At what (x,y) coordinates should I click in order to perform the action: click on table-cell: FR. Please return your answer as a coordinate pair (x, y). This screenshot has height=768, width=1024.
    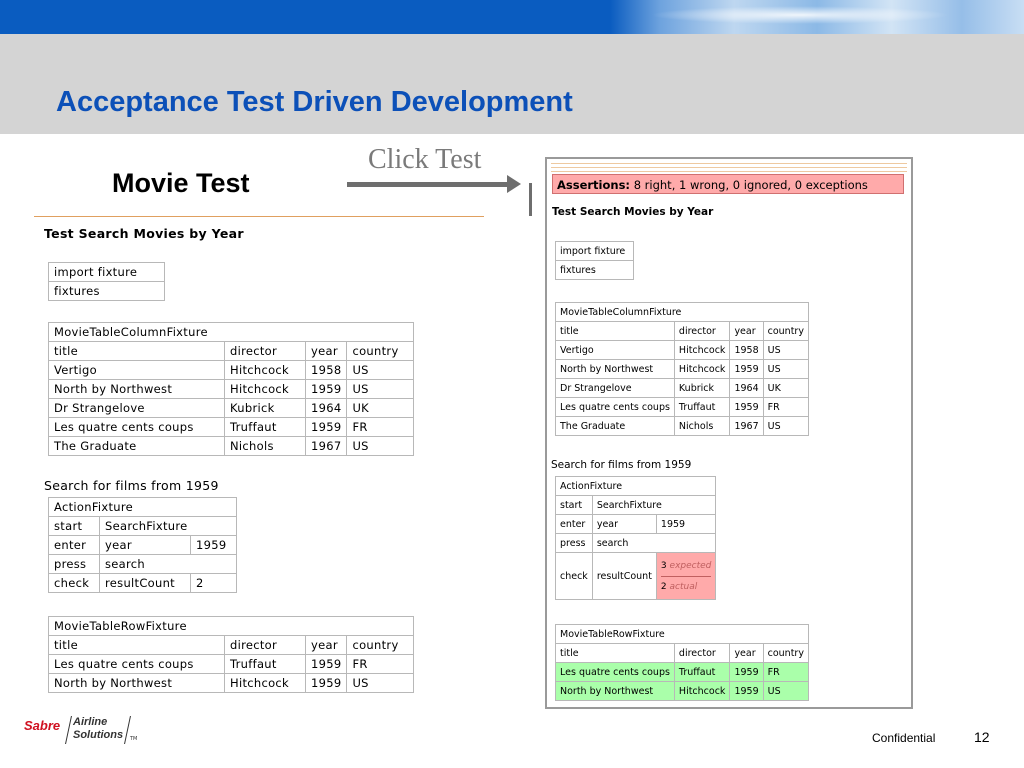
    Looking at the image, I should click on (785, 407).